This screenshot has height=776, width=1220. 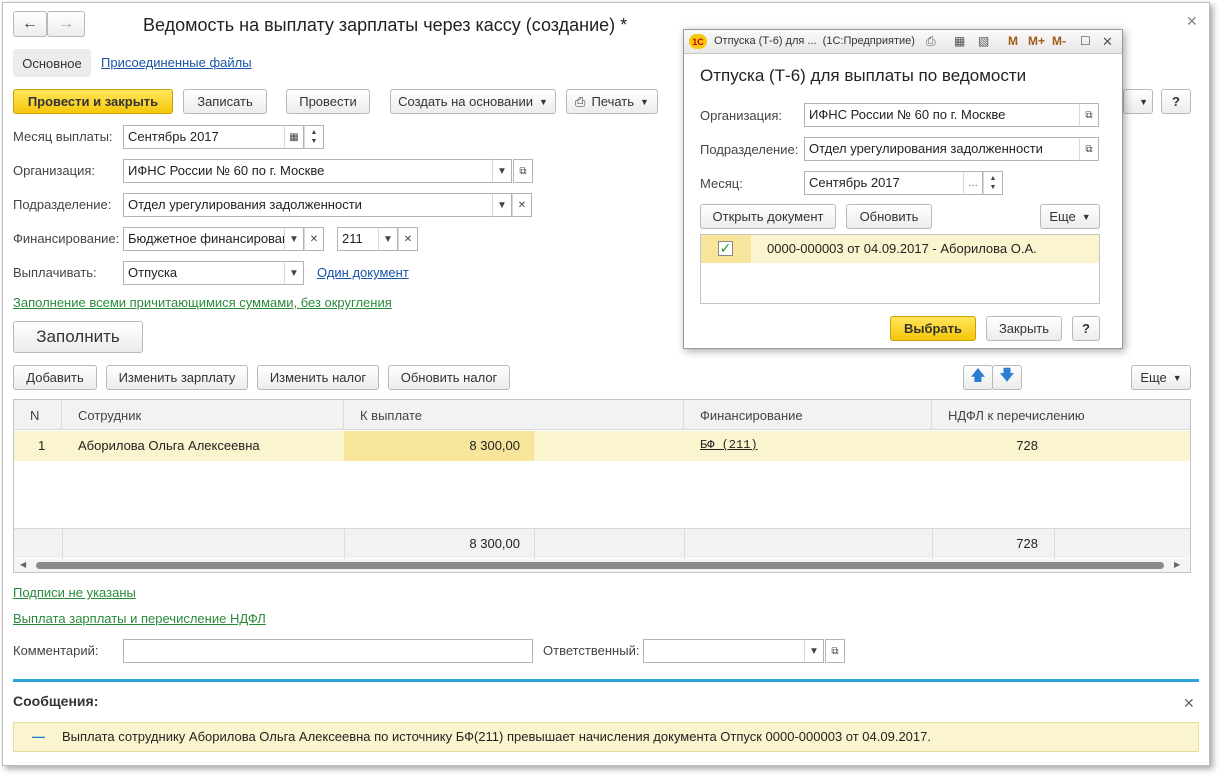 I want to click on org-open-icon: ⧉, so click(x=523, y=171).